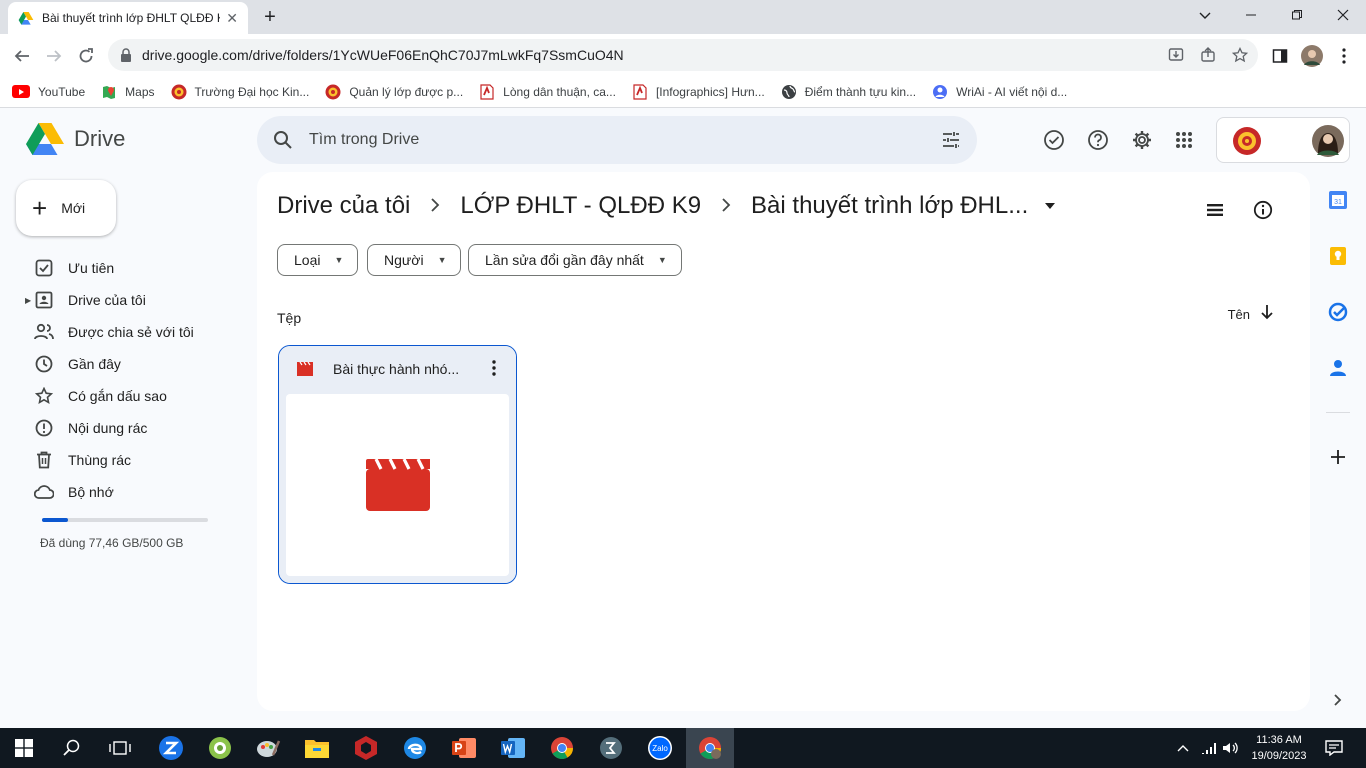 The image size is (1366, 768). I want to click on math-app-icon, so click(611, 748).